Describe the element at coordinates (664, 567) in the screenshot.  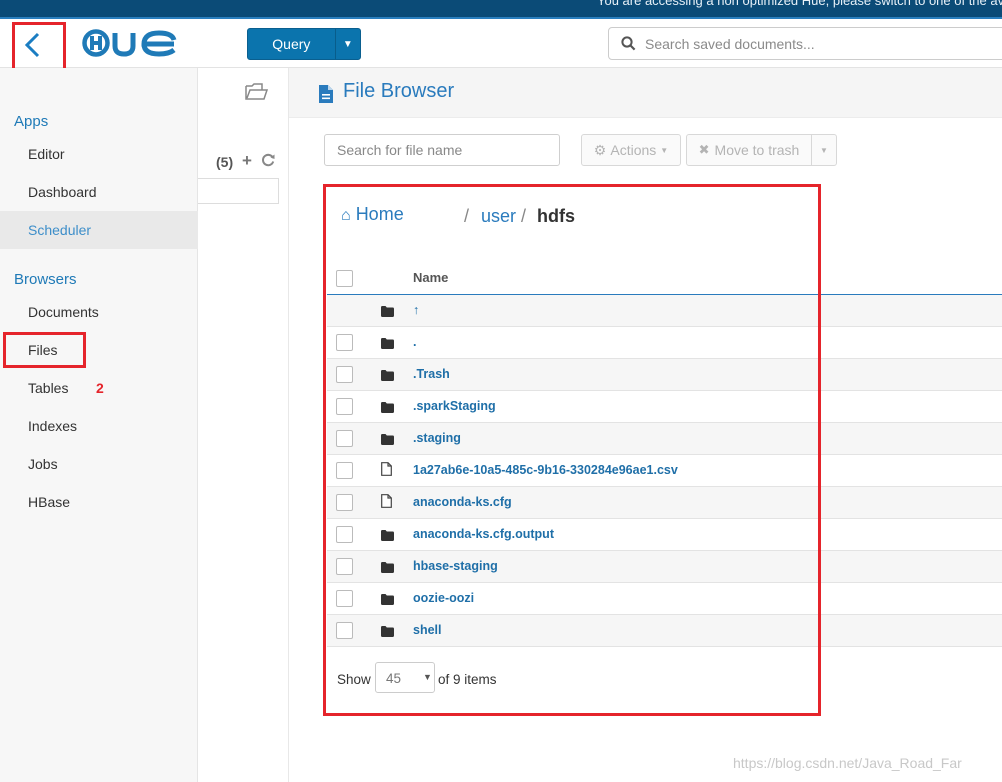
I see `table-row: hbase-staging` at that location.